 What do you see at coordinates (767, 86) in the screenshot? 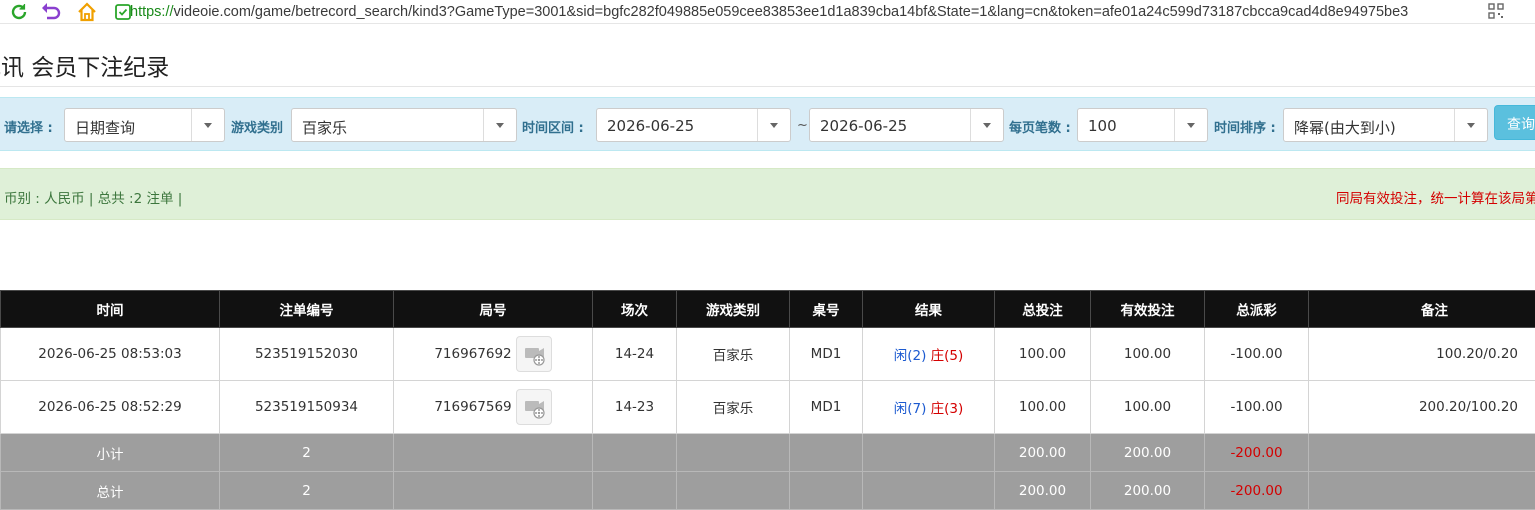
I see `title-divider` at bounding box center [767, 86].